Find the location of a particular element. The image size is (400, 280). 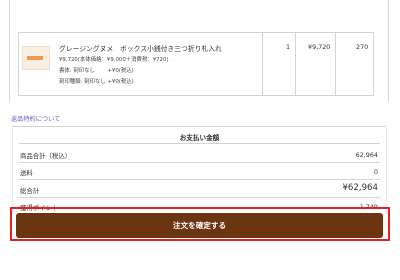

item-price-detail: ¥9,720(本体価格：¥9,000＋消費税：¥720) is located at coordinates (114, 60).